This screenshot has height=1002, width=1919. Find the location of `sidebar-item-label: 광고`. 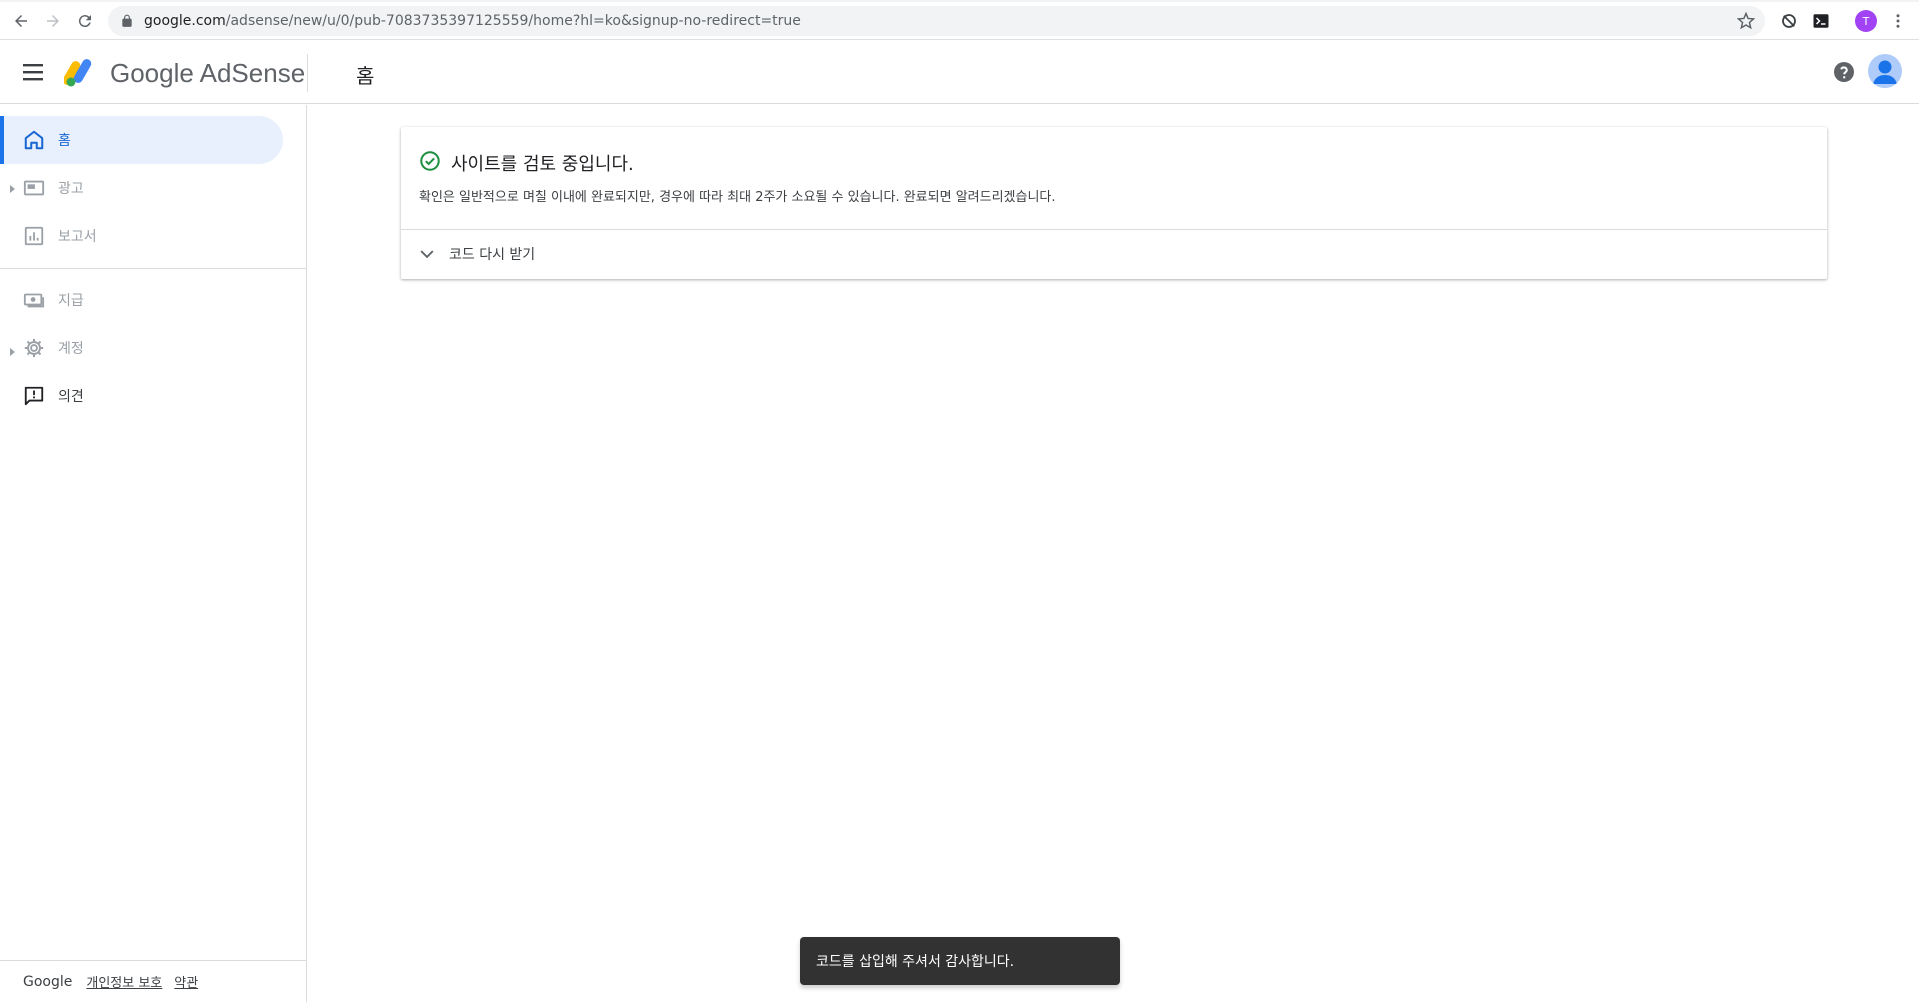

sidebar-item-label: 광고 is located at coordinates (71, 189).